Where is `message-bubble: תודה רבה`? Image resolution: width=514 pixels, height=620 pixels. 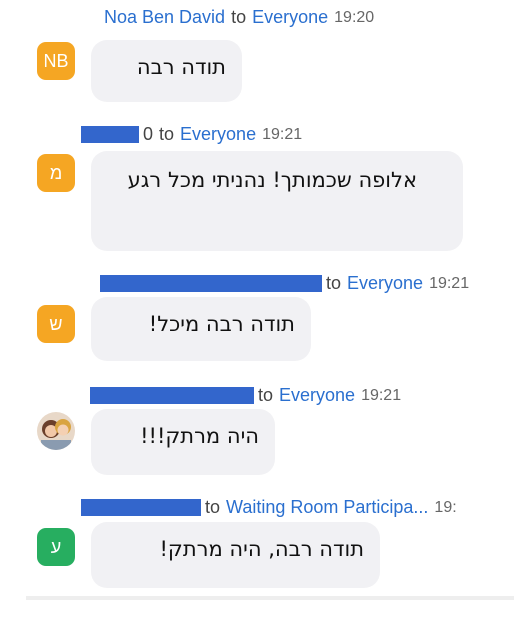 message-bubble: תודה רבה is located at coordinates (166, 71).